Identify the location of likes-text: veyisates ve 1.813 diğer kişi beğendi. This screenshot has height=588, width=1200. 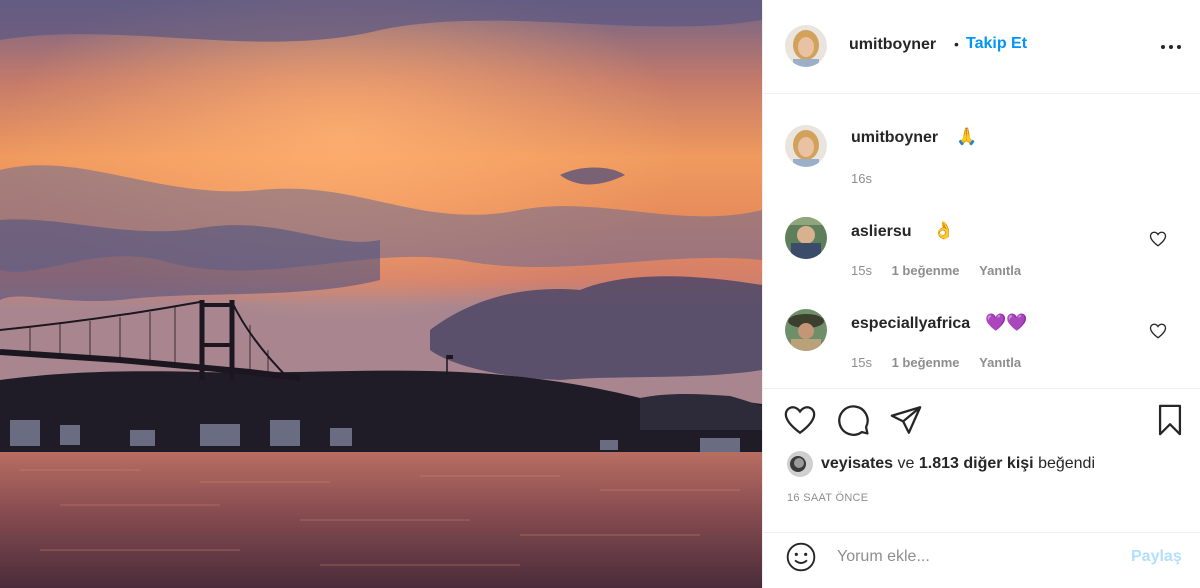
(958, 464).